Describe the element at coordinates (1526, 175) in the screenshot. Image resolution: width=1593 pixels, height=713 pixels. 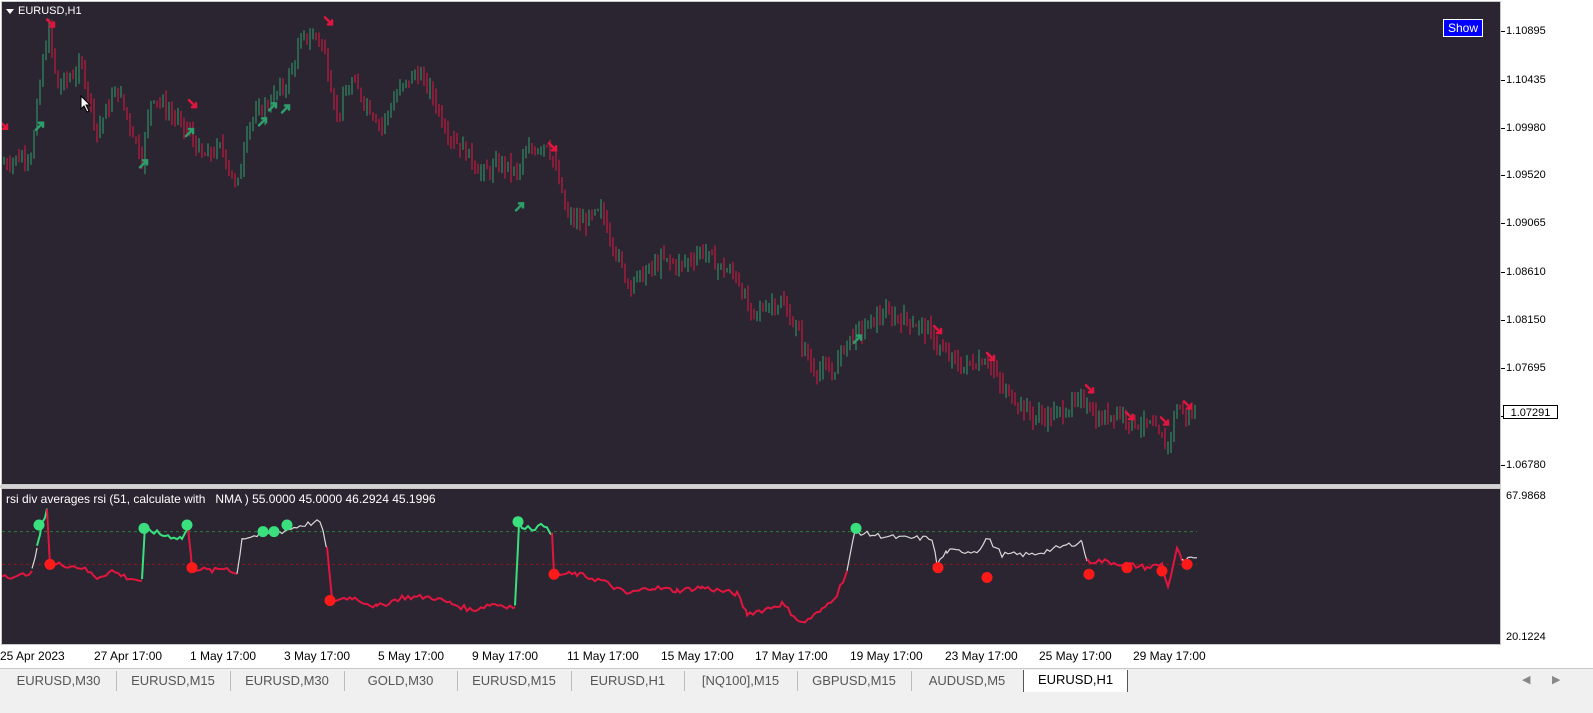
I see `price-axis-label: 1.09520` at that location.